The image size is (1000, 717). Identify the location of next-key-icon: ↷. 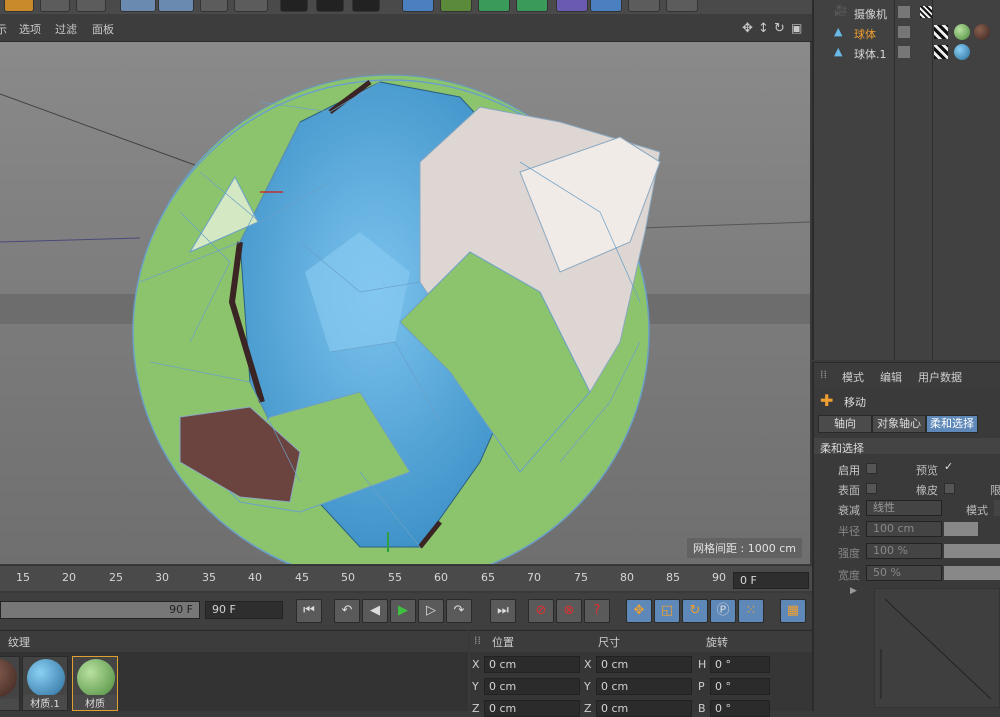
(459, 611).